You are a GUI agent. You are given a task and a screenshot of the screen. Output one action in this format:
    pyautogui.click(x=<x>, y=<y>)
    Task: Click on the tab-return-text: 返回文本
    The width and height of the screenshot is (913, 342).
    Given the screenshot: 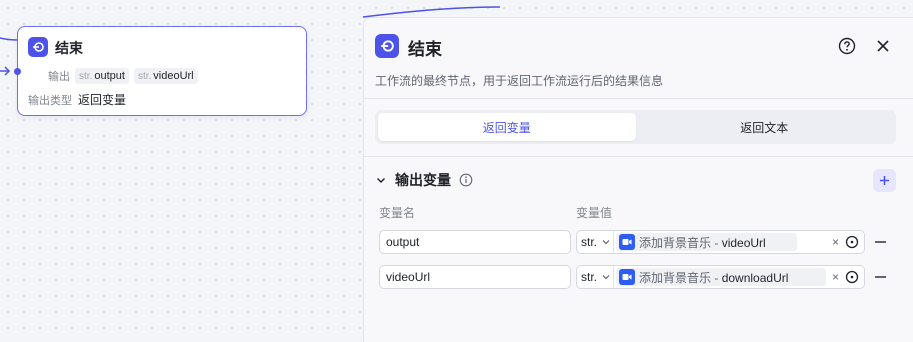 What is the action you would take?
    pyautogui.click(x=765, y=127)
    